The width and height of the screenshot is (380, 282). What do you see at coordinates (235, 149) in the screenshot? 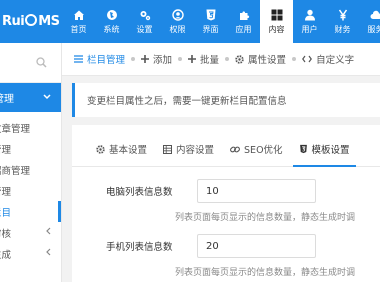
I see `link-icon` at bounding box center [235, 149].